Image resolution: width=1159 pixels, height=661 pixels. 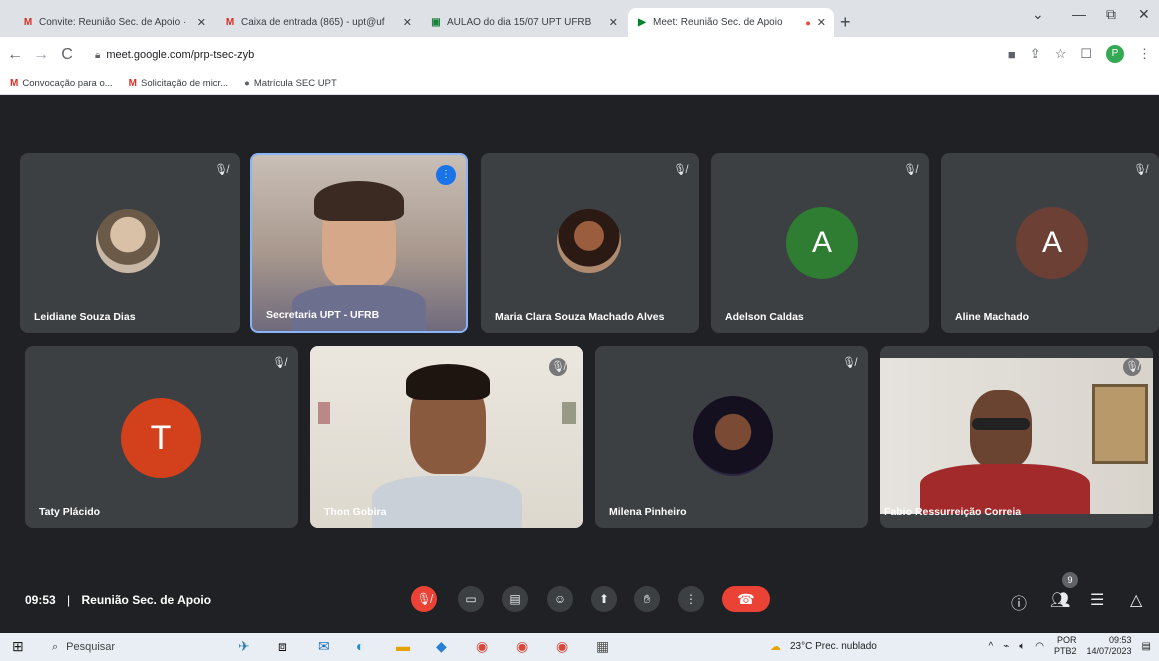 What do you see at coordinates (15, 55) in the screenshot?
I see `back-icon: ←` at bounding box center [15, 55].